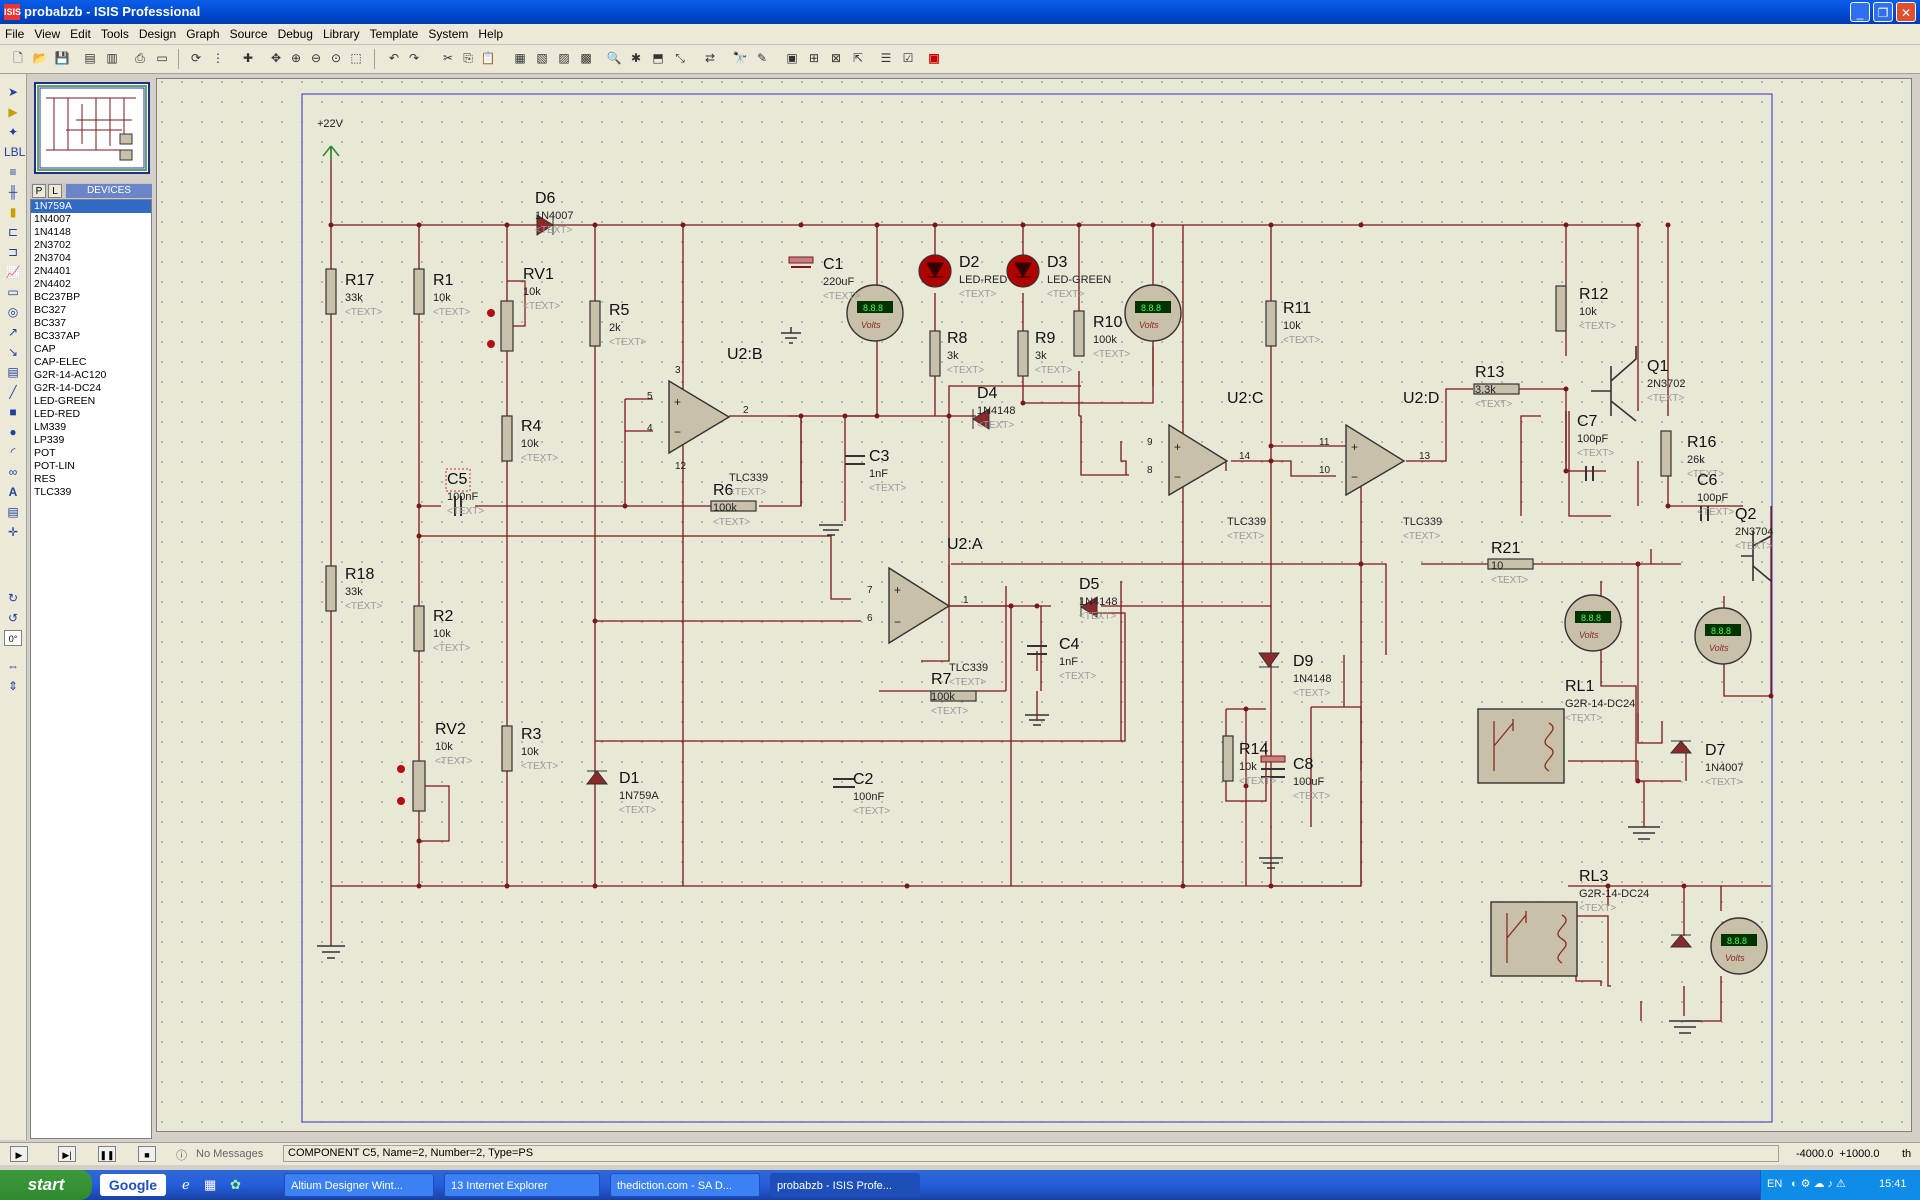 The height and width of the screenshot is (1200, 1920). Describe the element at coordinates (92, 128) in the screenshot. I see `overview-window` at that location.